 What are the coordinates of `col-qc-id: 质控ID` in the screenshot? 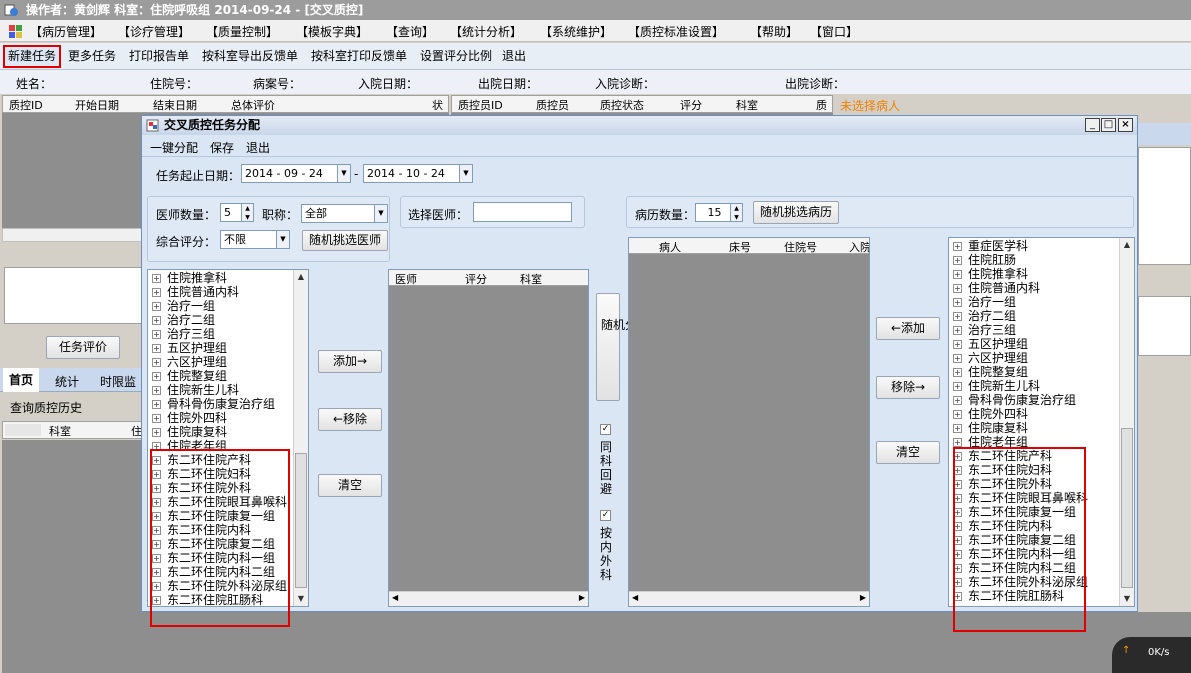 It's located at (26, 105).